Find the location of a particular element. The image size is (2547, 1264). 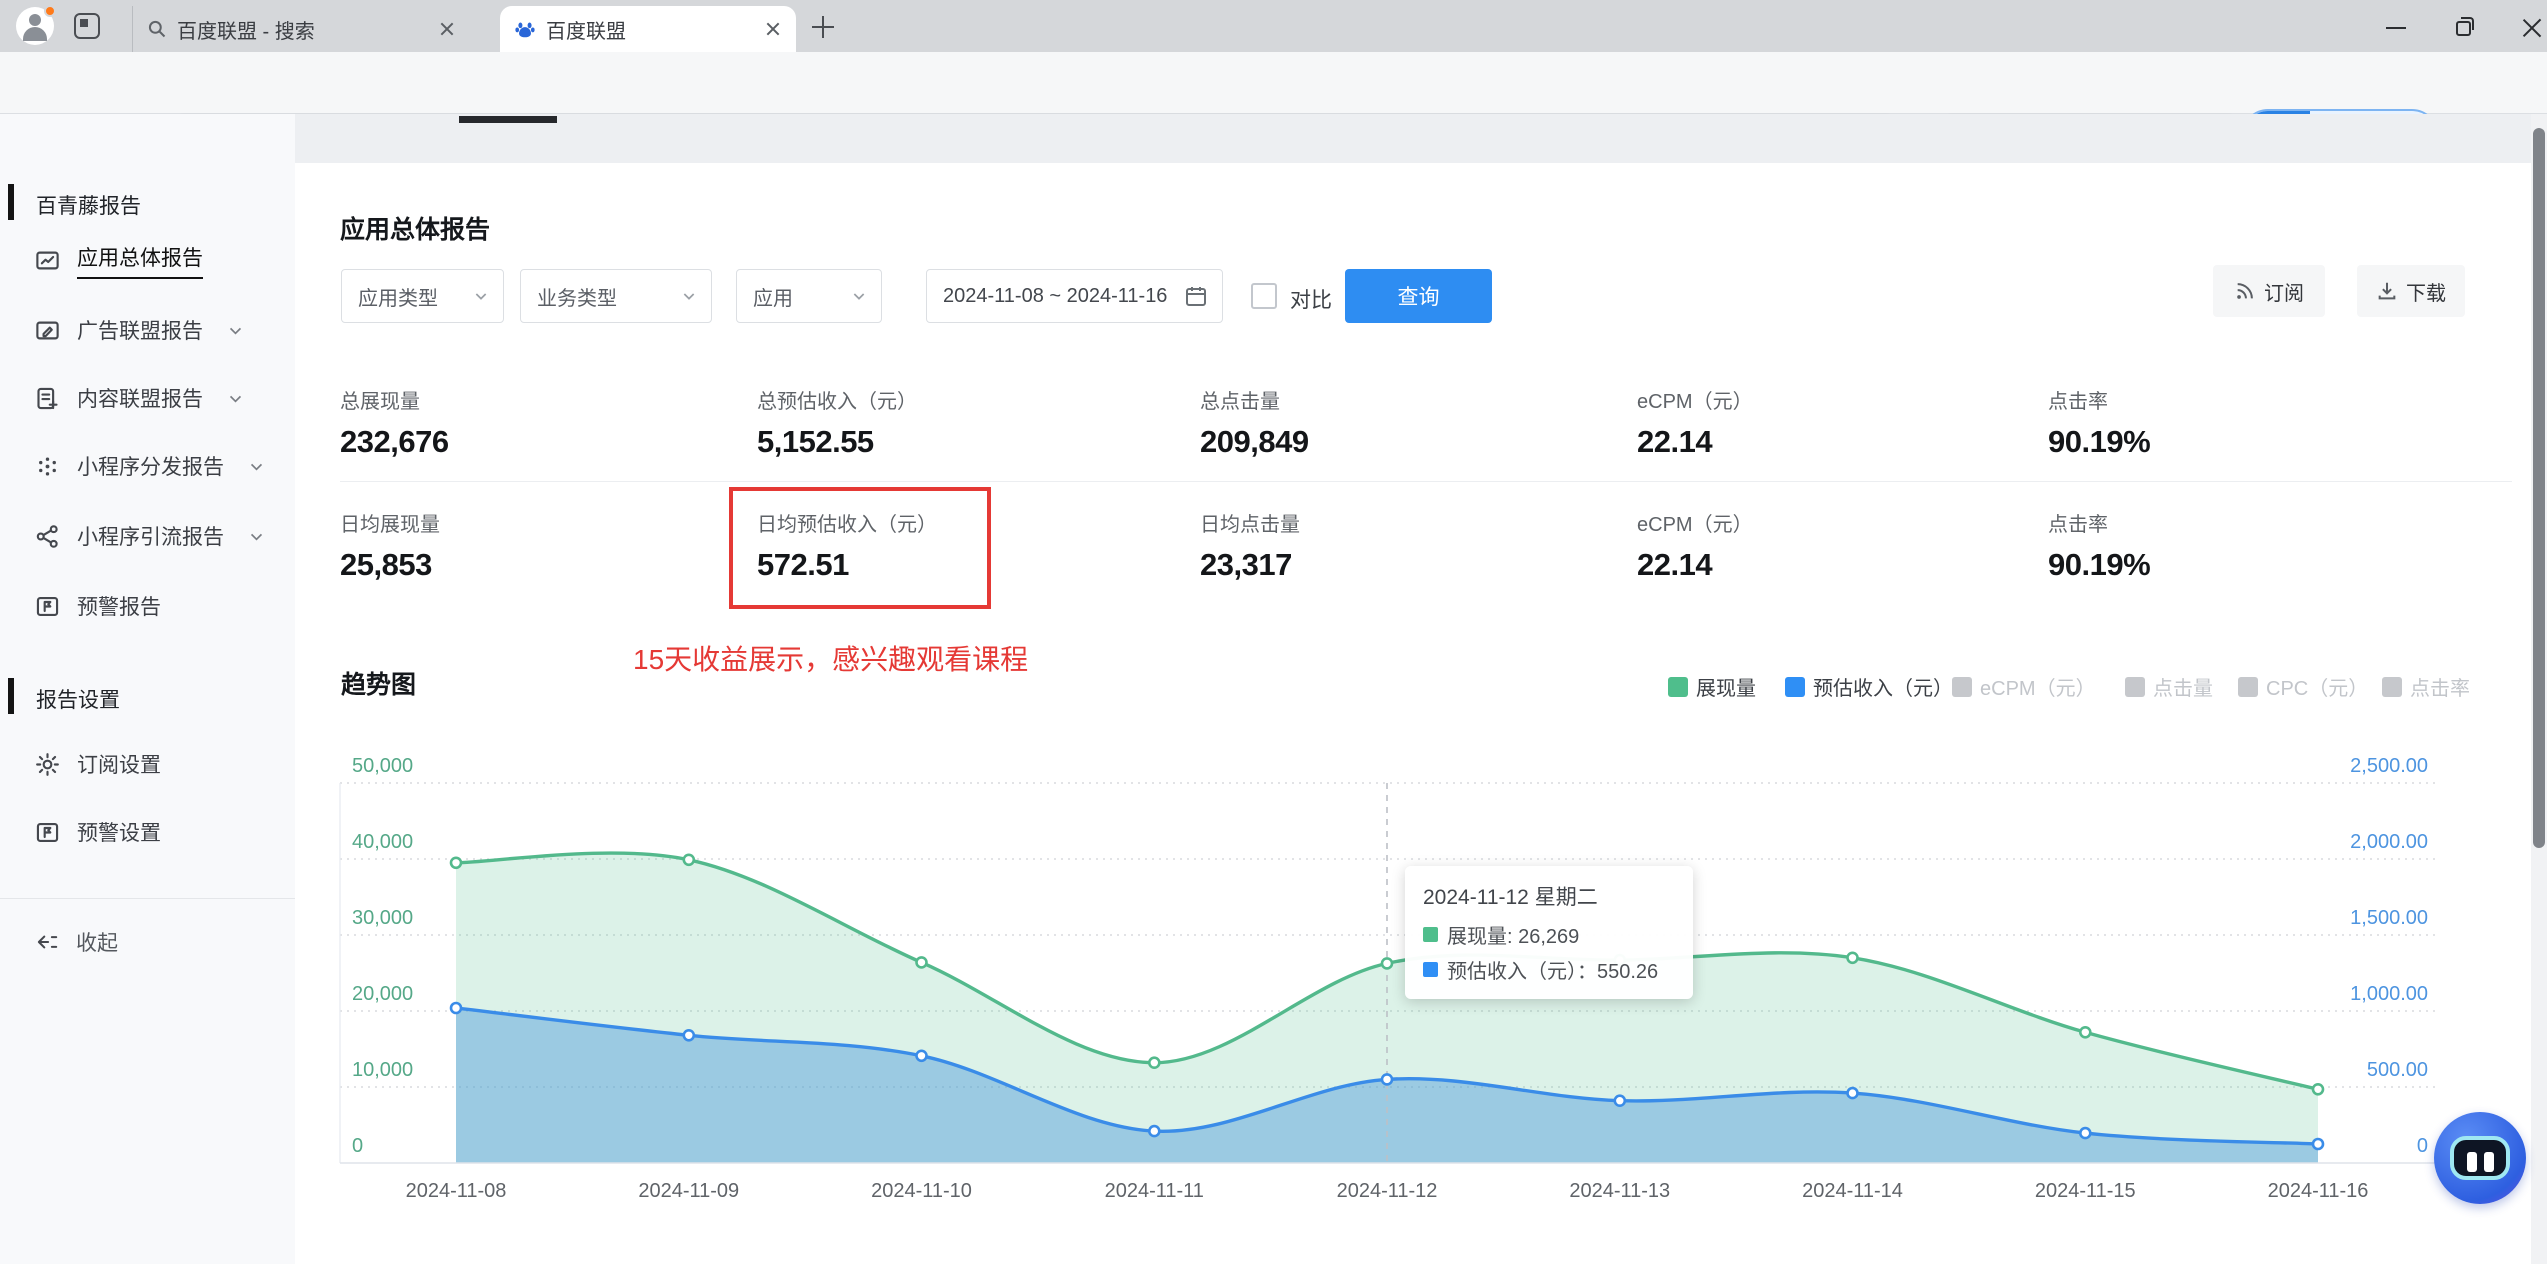

app-type-dropdown: 应用类型 is located at coordinates (422, 296).